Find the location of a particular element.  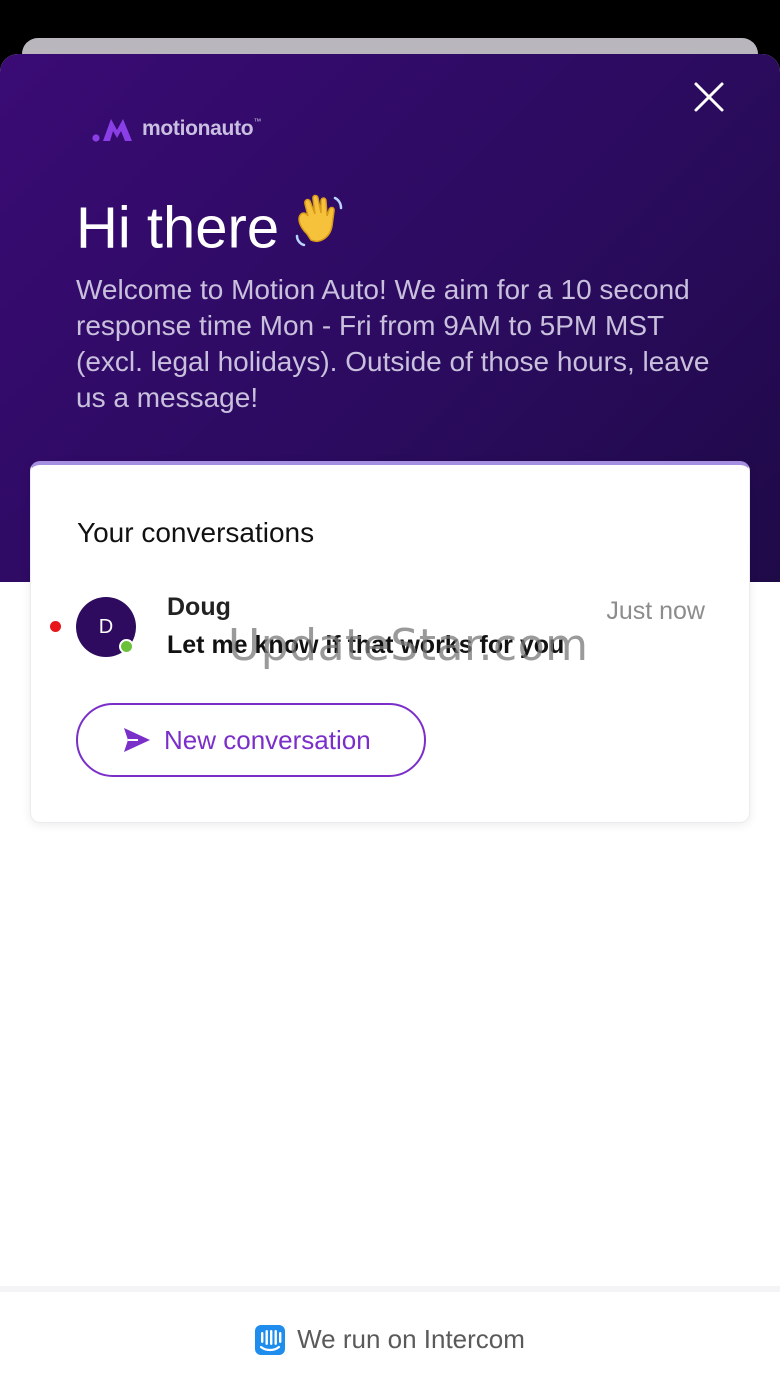

close-icon is located at coordinates (709, 97).